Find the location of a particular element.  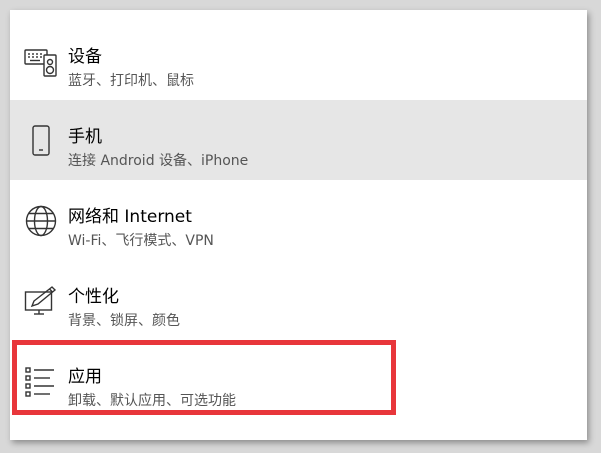

devices-icon is located at coordinates (41, 61).